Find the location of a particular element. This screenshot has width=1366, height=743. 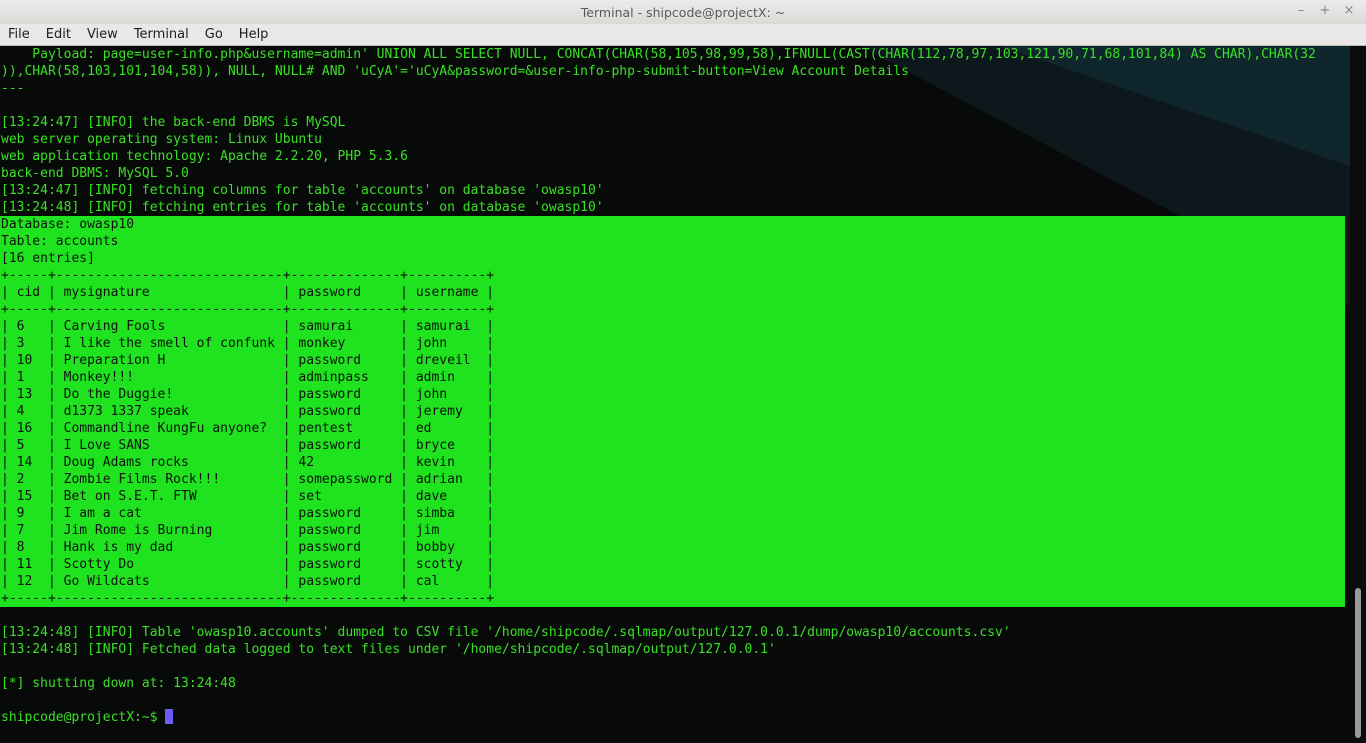

menu-file: File is located at coordinates (19, 34).